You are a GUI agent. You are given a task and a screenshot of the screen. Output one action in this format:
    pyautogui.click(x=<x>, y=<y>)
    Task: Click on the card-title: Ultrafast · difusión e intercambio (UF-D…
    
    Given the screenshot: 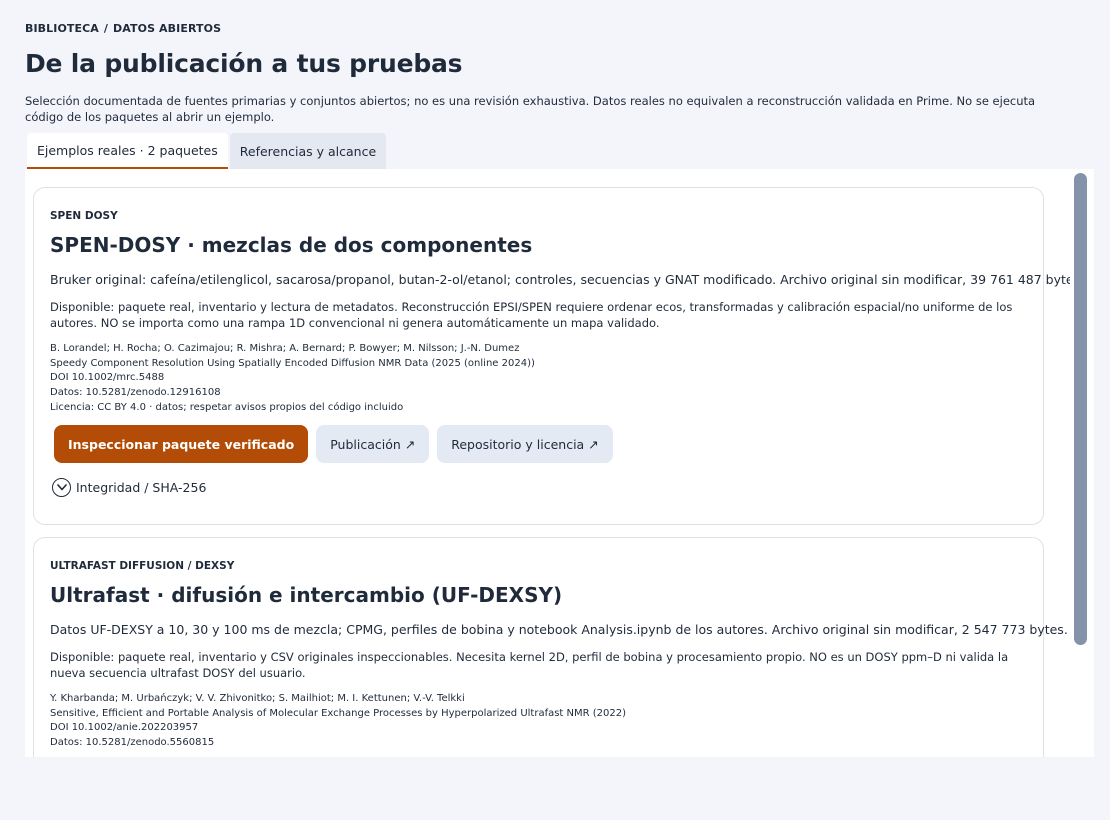 What is the action you would take?
    pyautogui.click(x=306, y=595)
    